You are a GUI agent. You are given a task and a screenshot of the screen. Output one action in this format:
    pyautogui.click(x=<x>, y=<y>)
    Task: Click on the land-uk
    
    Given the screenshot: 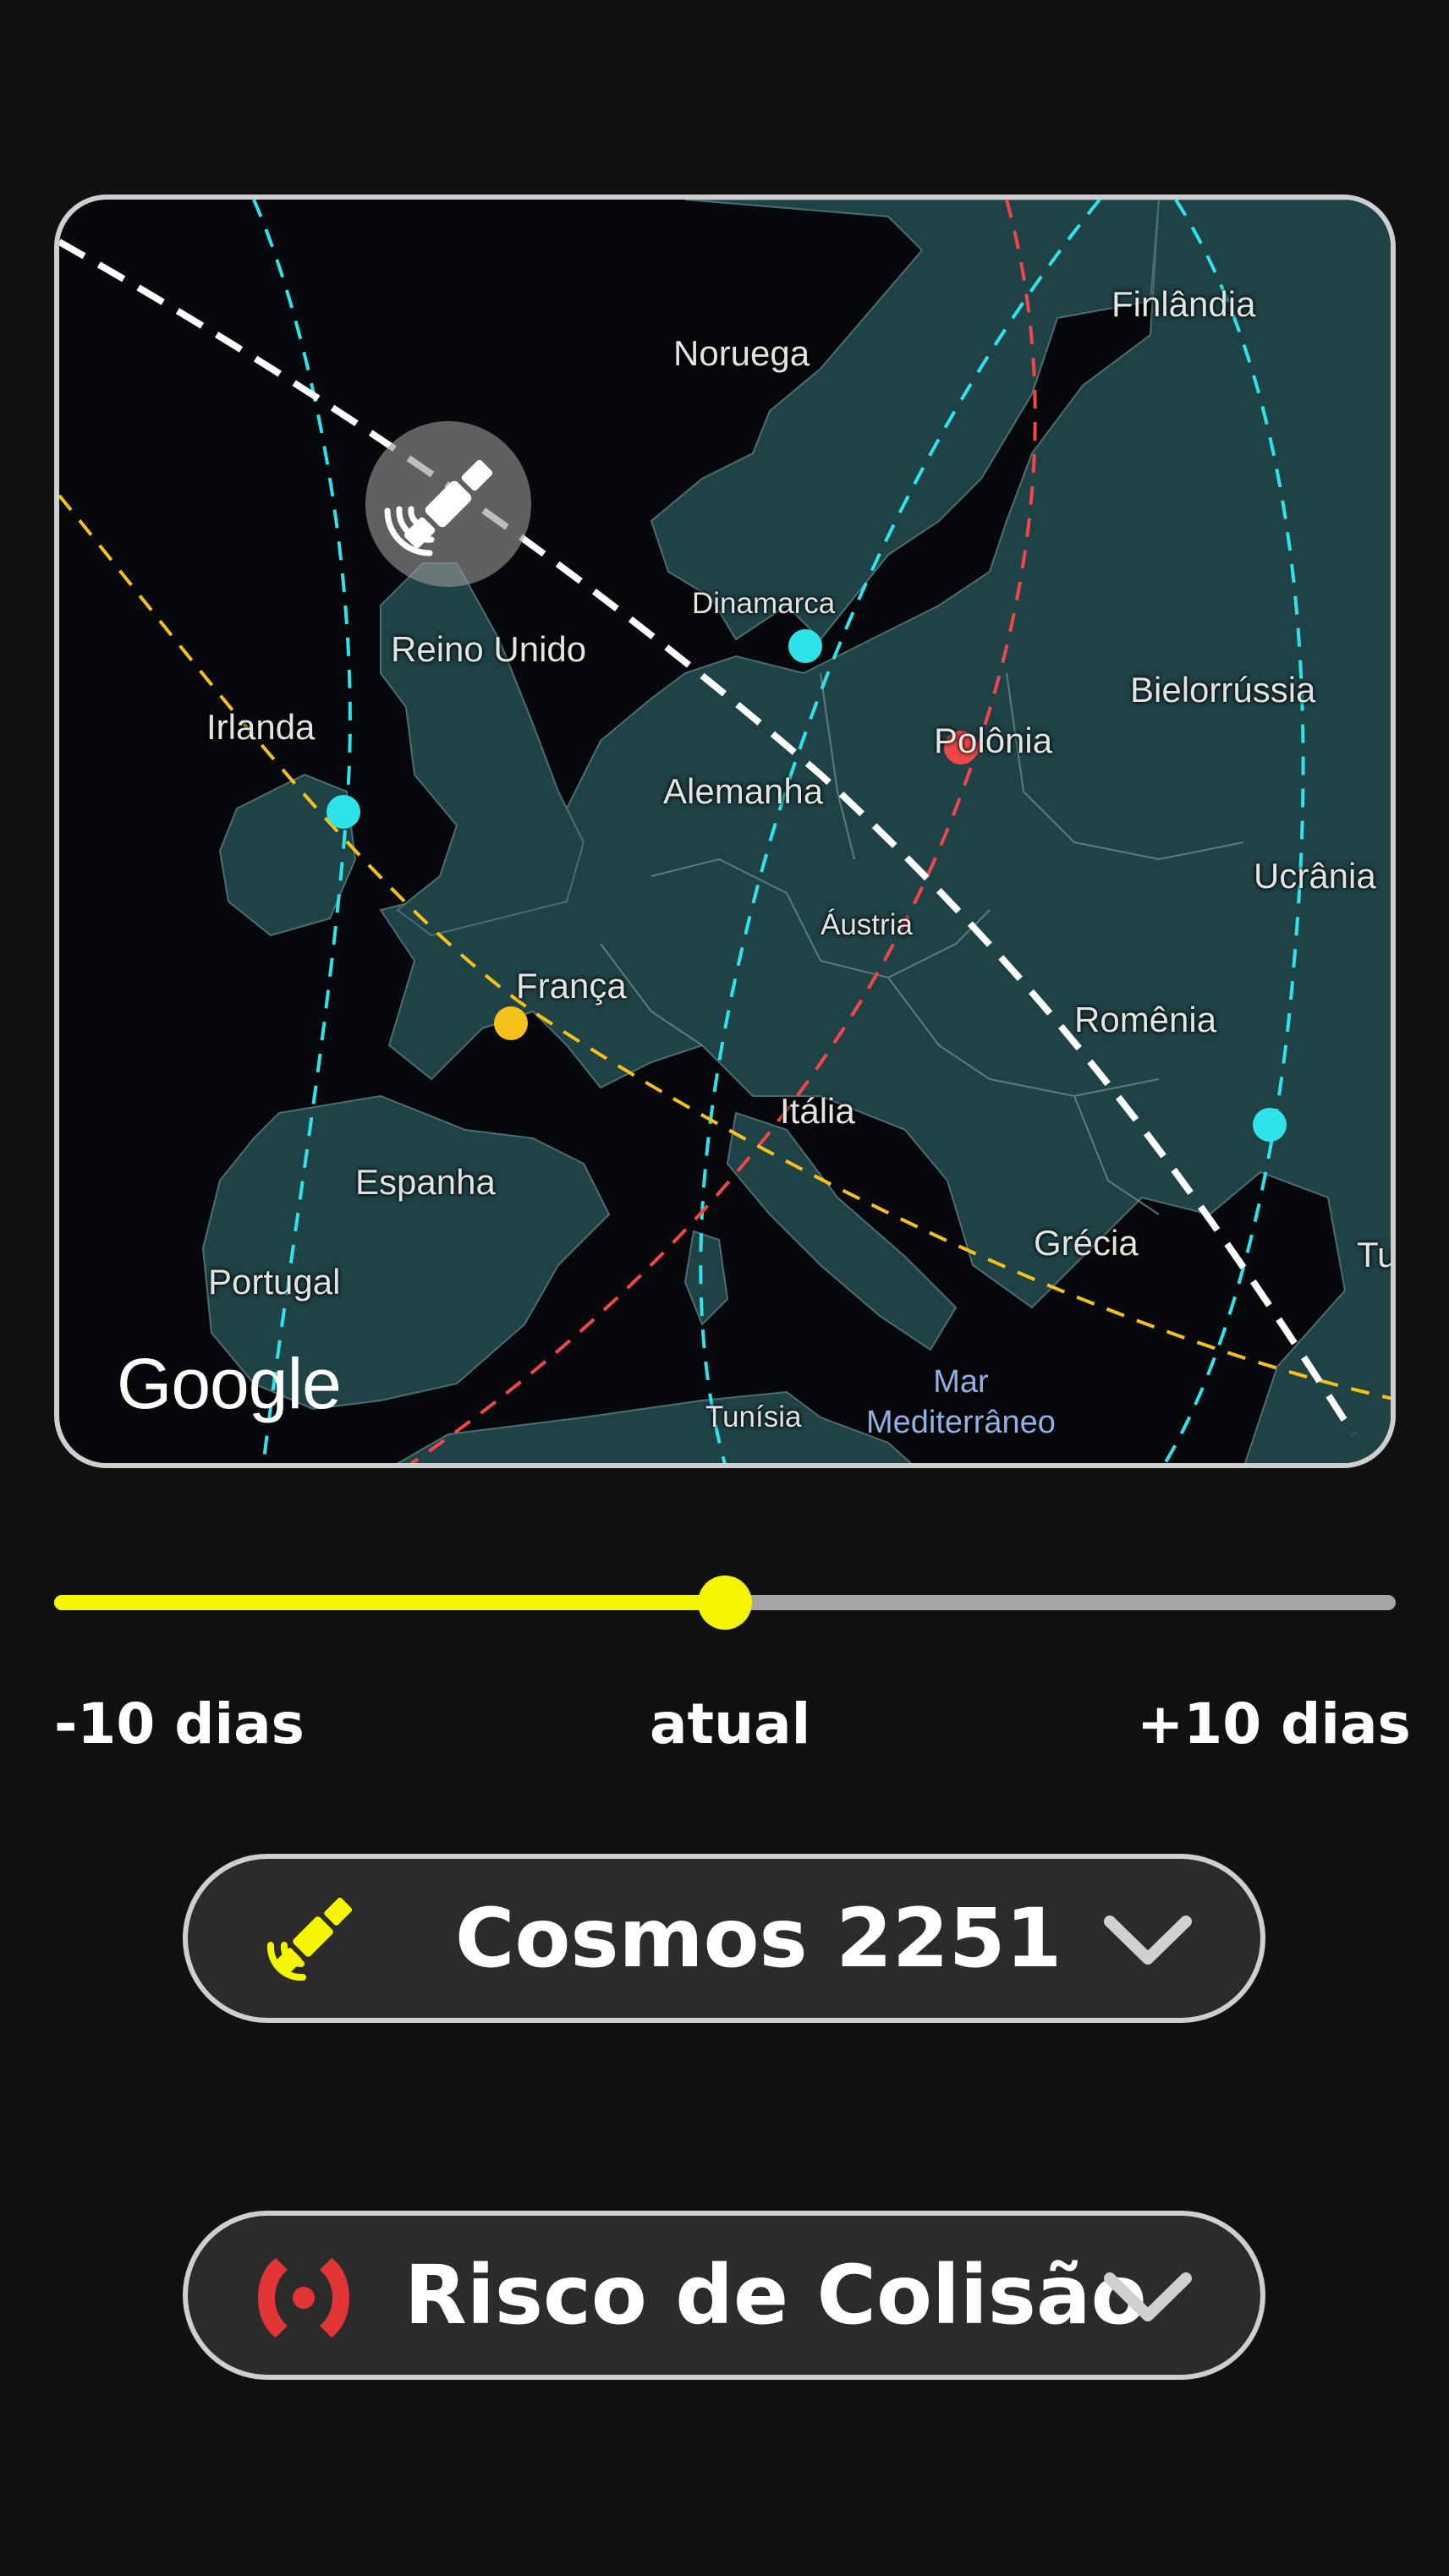 What is the action you would take?
    pyautogui.click(x=483, y=749)
    